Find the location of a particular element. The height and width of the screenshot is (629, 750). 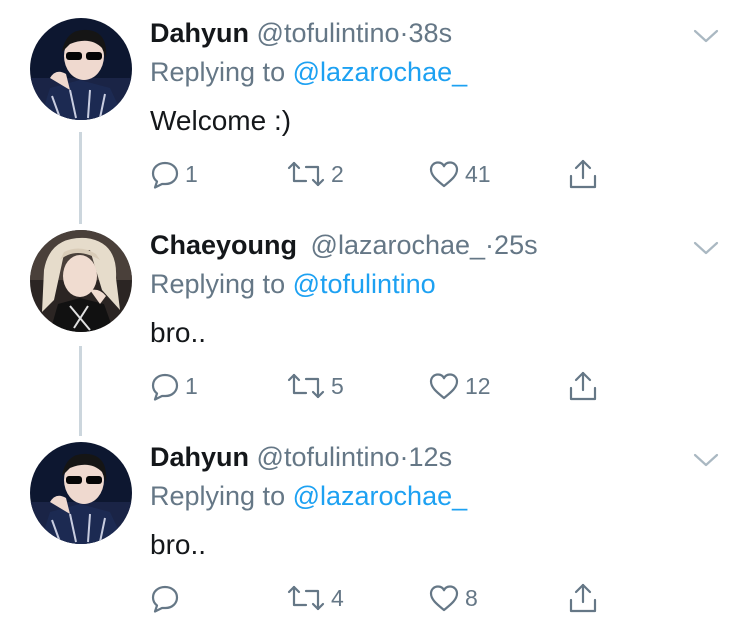

reply-button is located at coordinates (167, 598).